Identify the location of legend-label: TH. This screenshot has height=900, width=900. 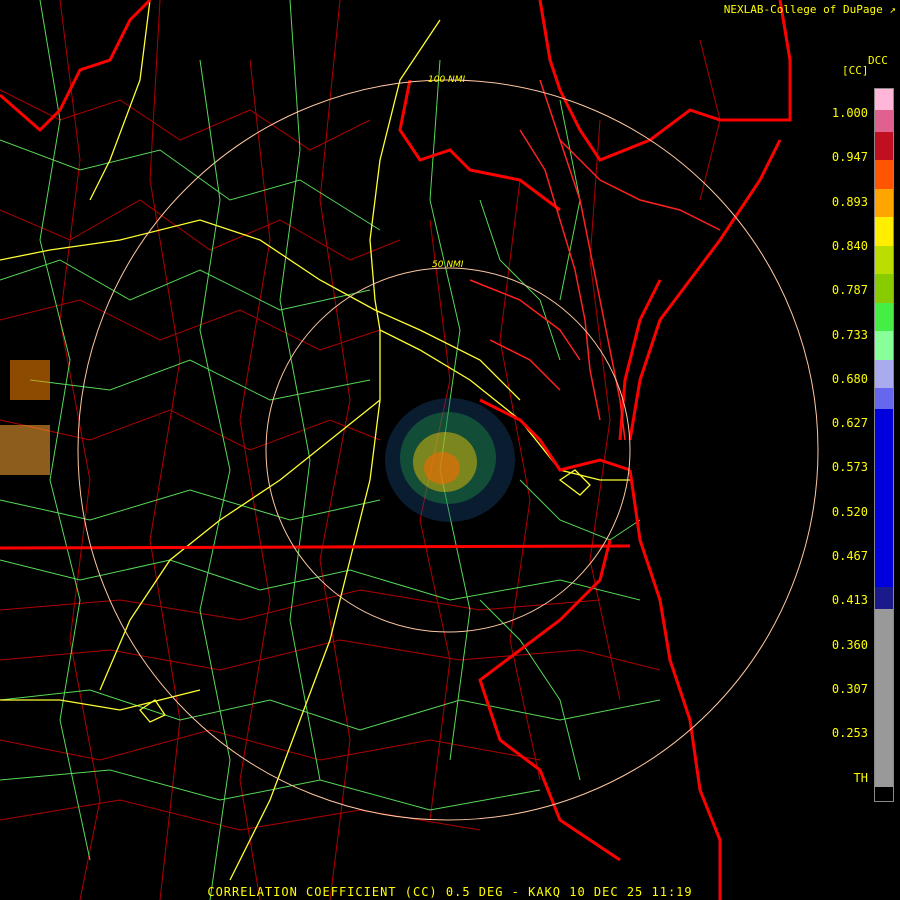
(860, 777).